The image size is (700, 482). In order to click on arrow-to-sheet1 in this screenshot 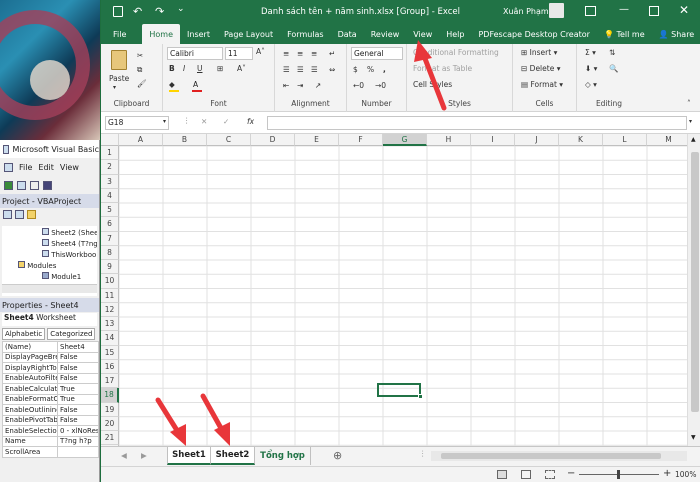, I will do `click(170, 421)`.